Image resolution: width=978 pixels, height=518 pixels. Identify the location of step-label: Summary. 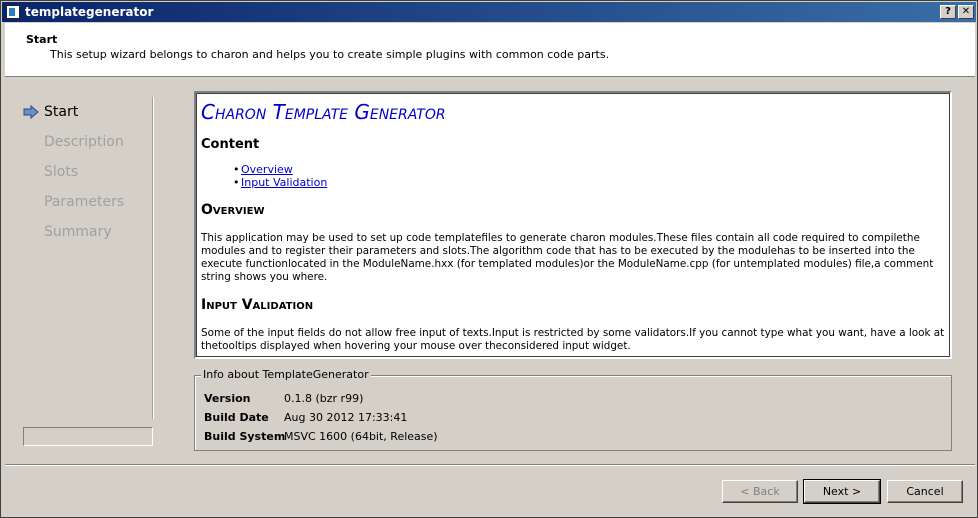
(78, 232).